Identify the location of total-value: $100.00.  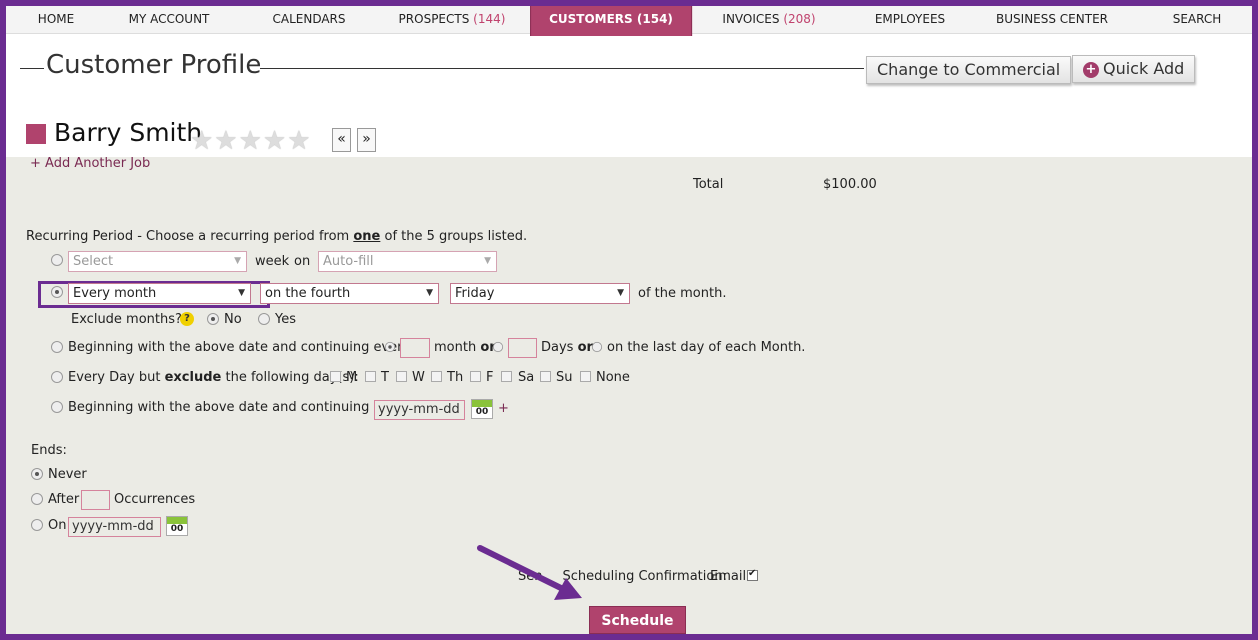
(850, 184).